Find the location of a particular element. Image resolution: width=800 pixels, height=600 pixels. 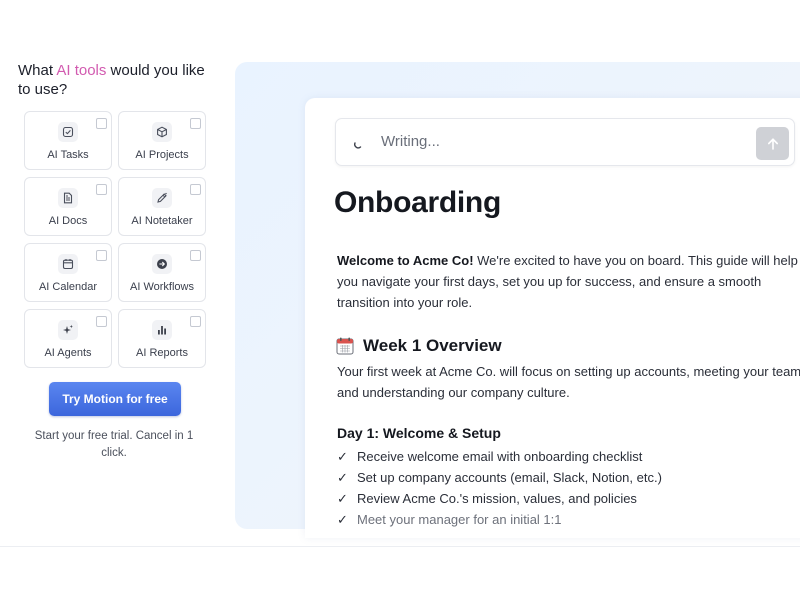

tool-card-ai-projects: AI Projects is located at coordinates (162, 140).